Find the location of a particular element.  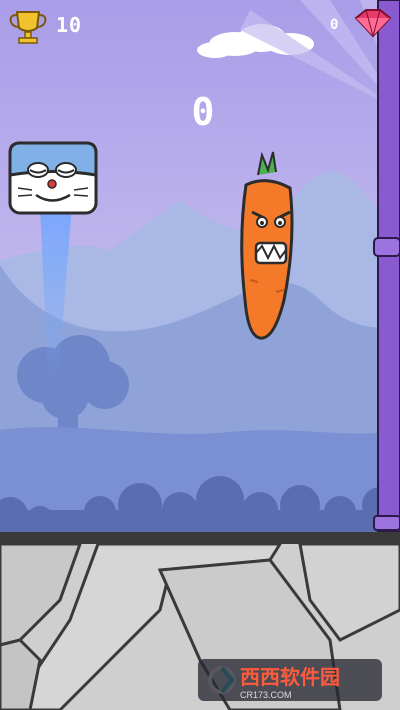

watermark-site: CR173.COM is located at coordinates (266, 694).